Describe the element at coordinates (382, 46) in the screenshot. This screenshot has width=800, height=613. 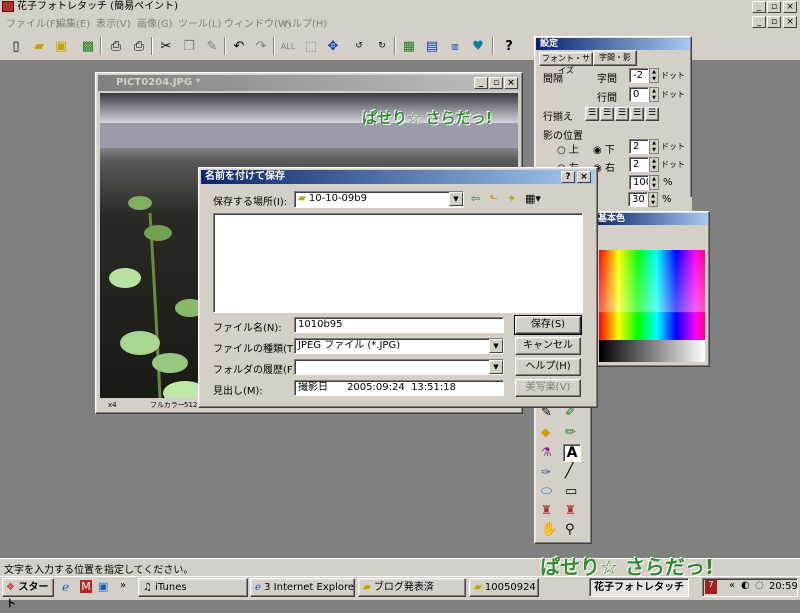
I see `rotate-right-icon: ↻` at that location.